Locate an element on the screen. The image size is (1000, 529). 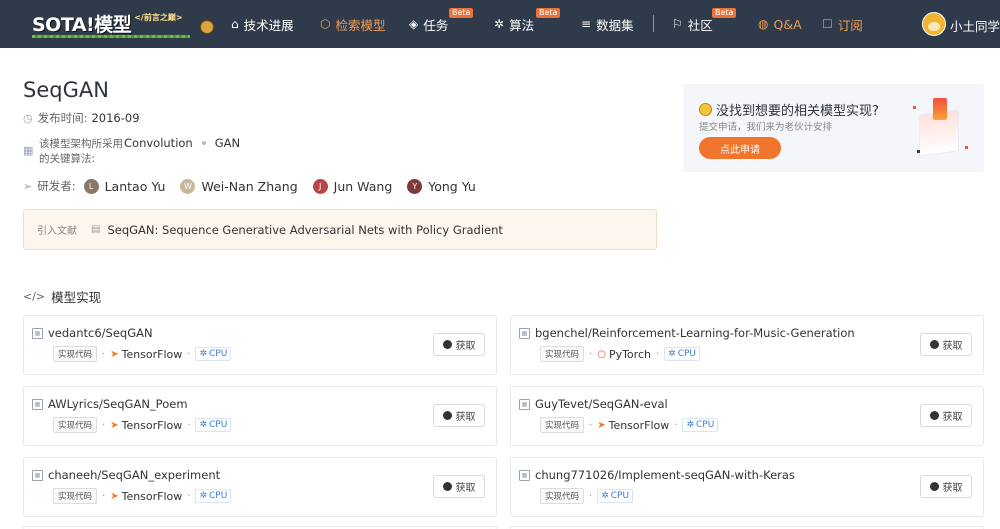
nav-community: ⚐ 社区 Beta is located at coordinates (704, 20).